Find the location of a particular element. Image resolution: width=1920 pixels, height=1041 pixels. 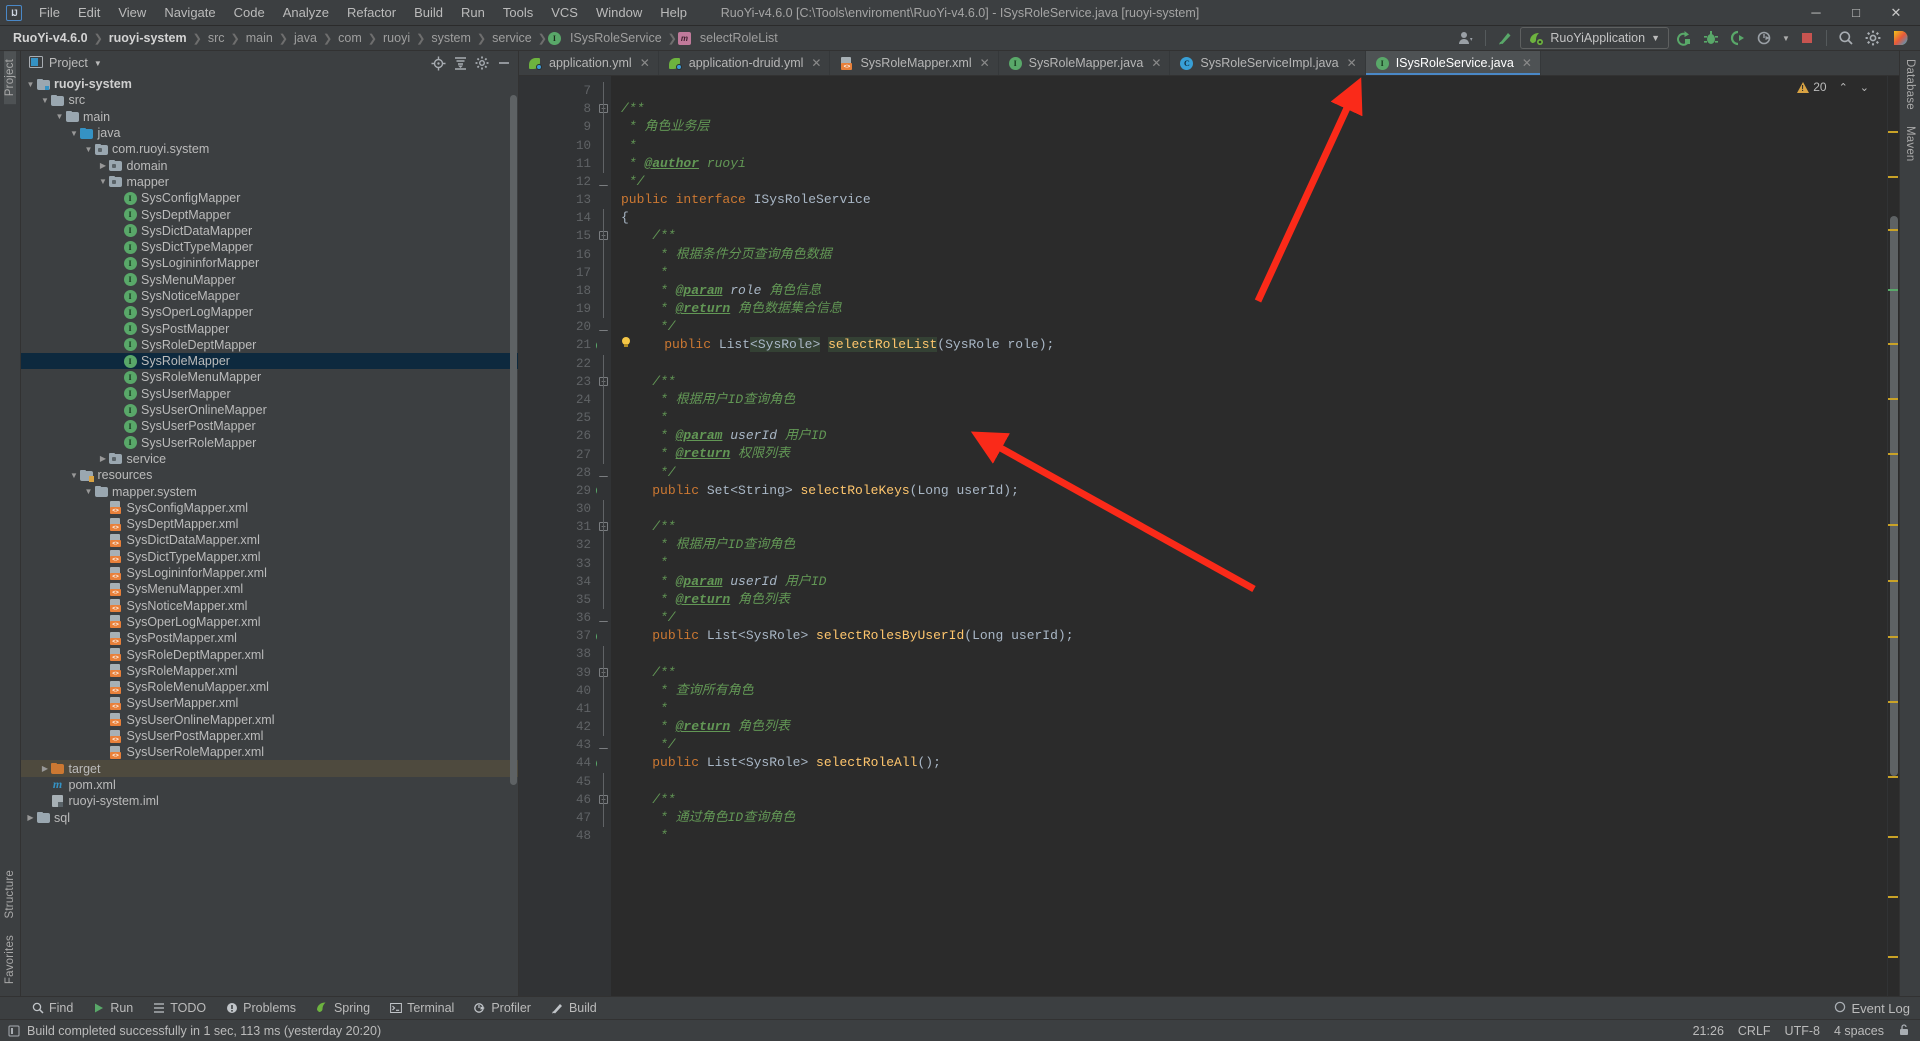

menu-item-view: View is located at coordinates (132, 12).